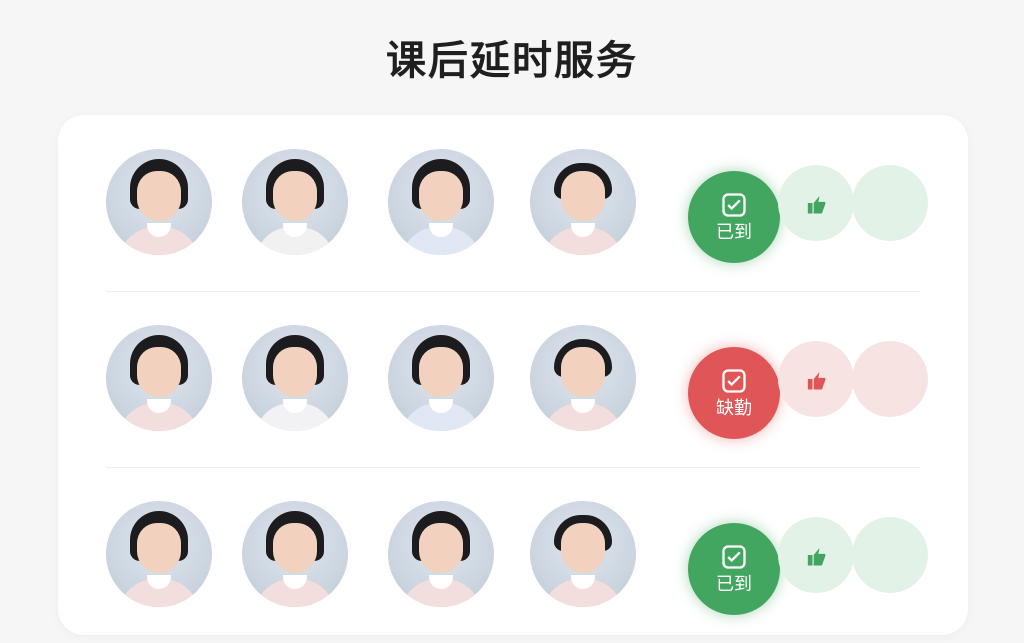 Image resolution: width=1024 pixels, height=643 pixels. What do you see at coordinates (512, 61) in the screenshot?
I see `page-title: 课后延时服务` at bounding box center [512, 61].